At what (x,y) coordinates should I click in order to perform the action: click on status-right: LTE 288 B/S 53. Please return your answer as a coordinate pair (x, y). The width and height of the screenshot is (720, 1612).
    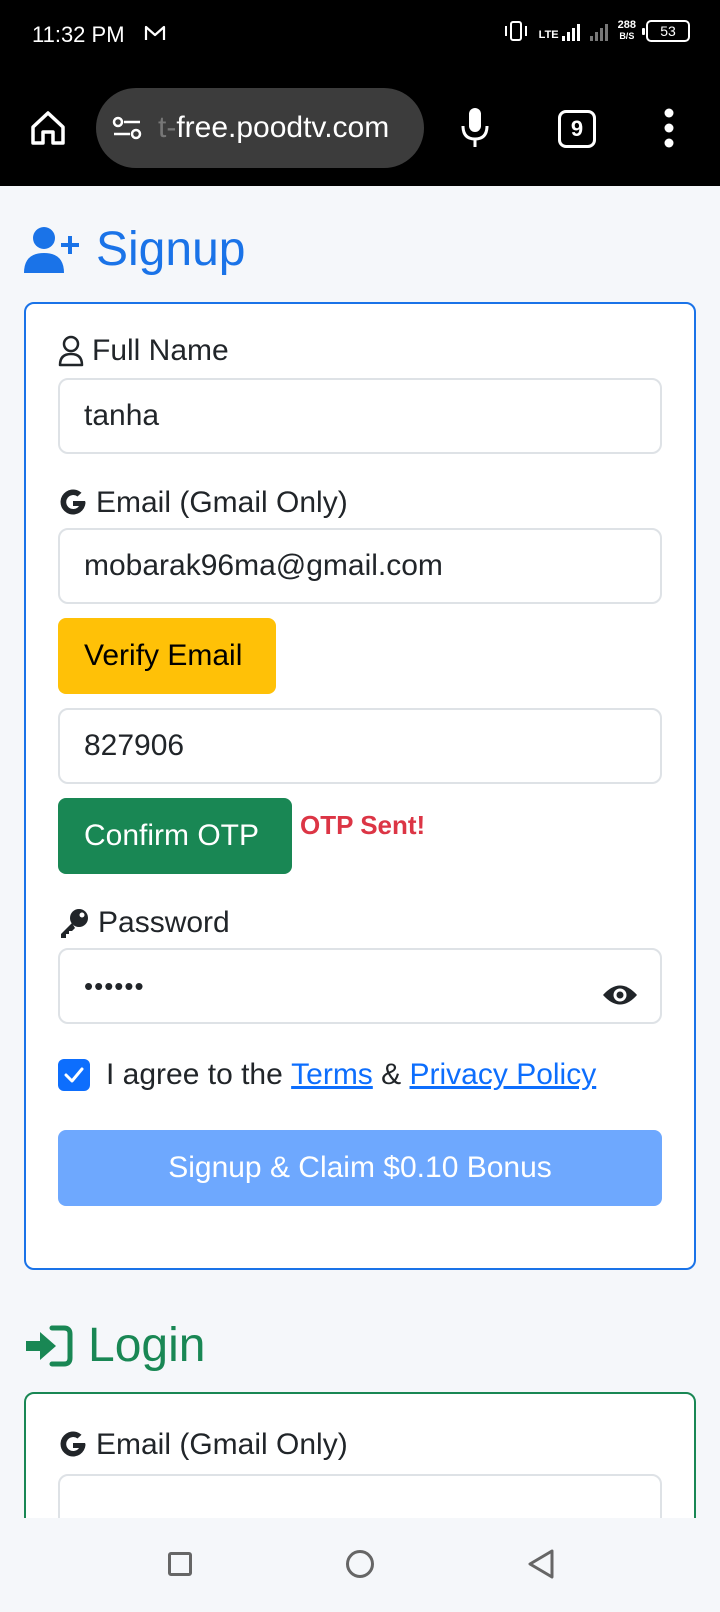
    Looking at the image, I should click on (596, 31).